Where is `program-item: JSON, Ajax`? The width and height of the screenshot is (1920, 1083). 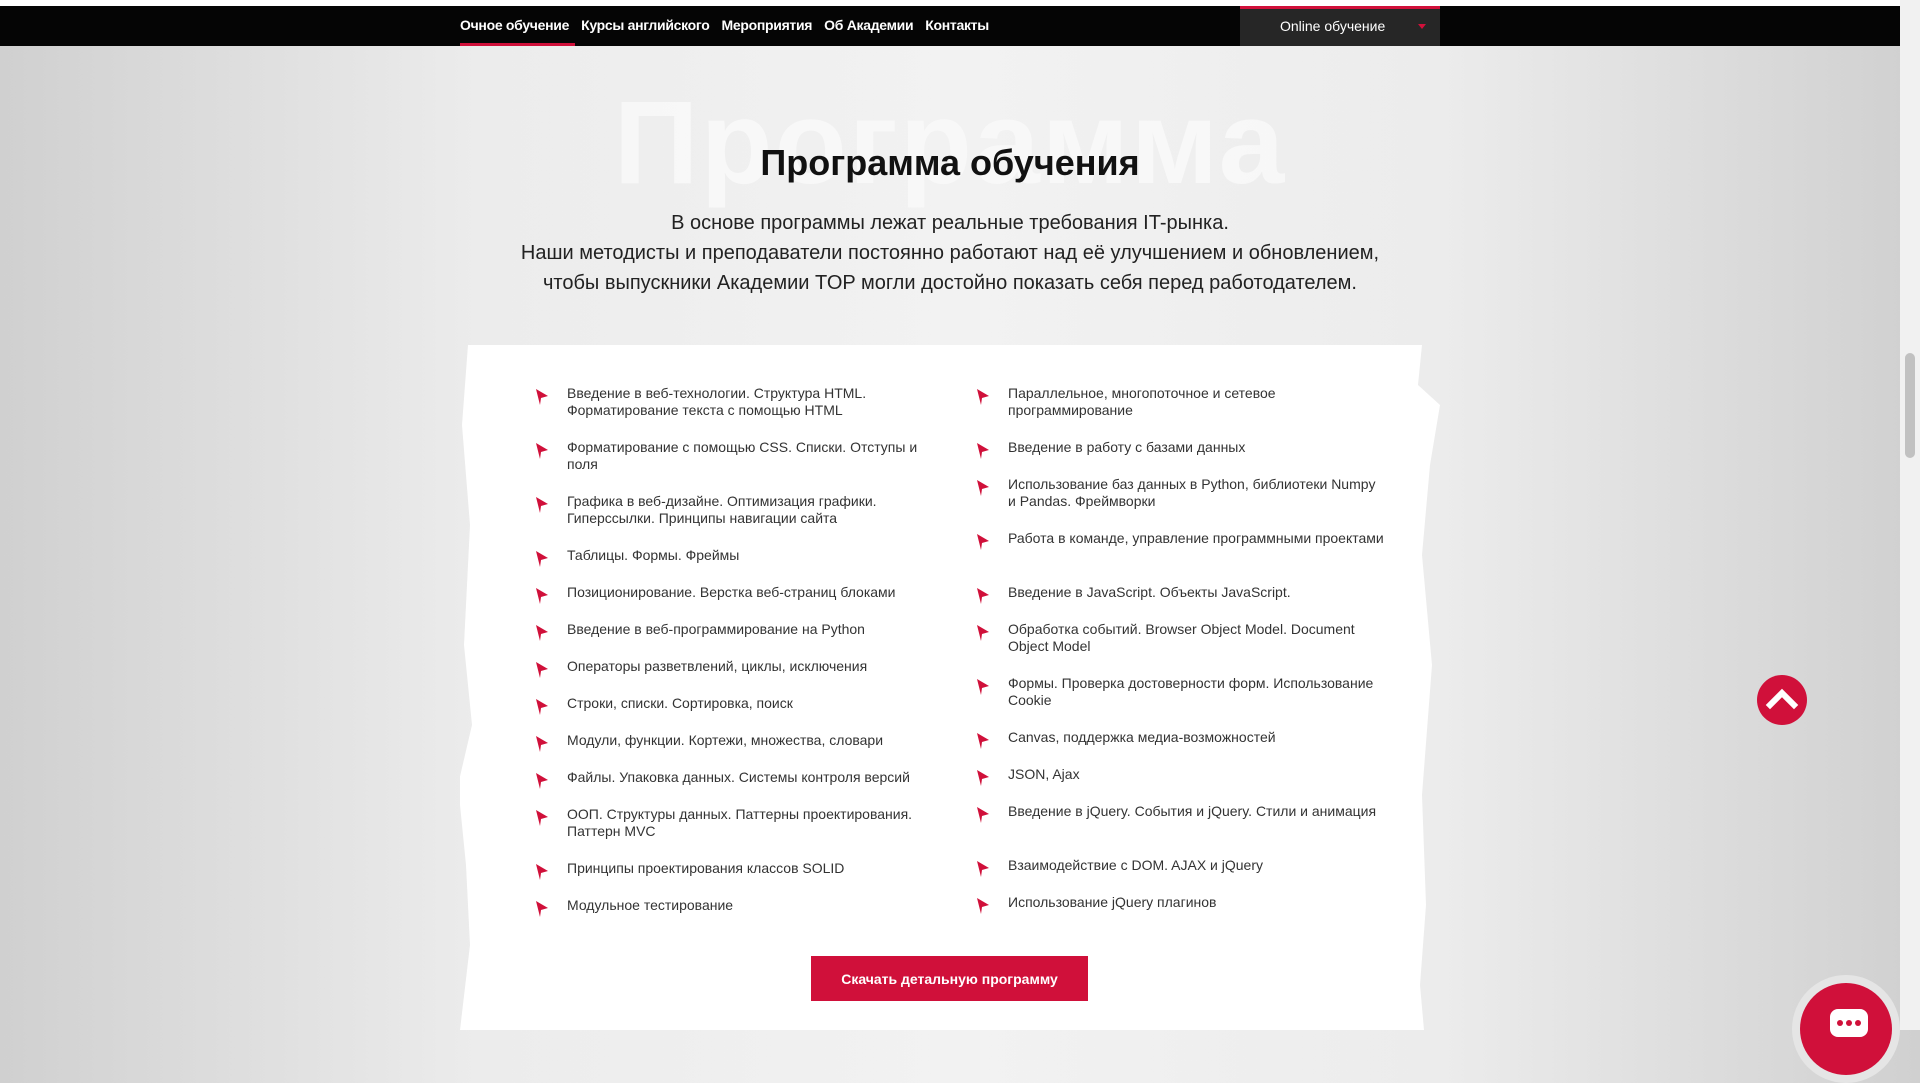 program-item: JSON, Ajax is located at coordinates (1182, 776).